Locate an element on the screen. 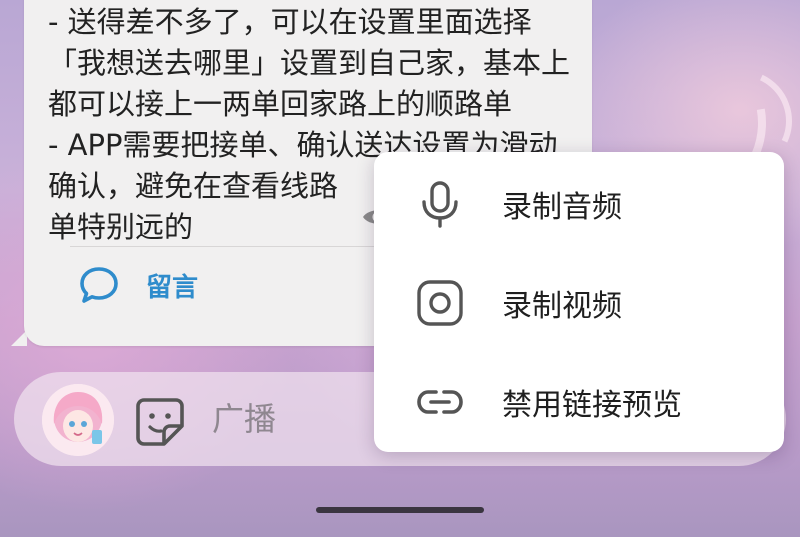 This screenshot has width=800, height=537. message-line: - 送得差不多了，可以在设置里面选择 is located at coordinates (290, 22).